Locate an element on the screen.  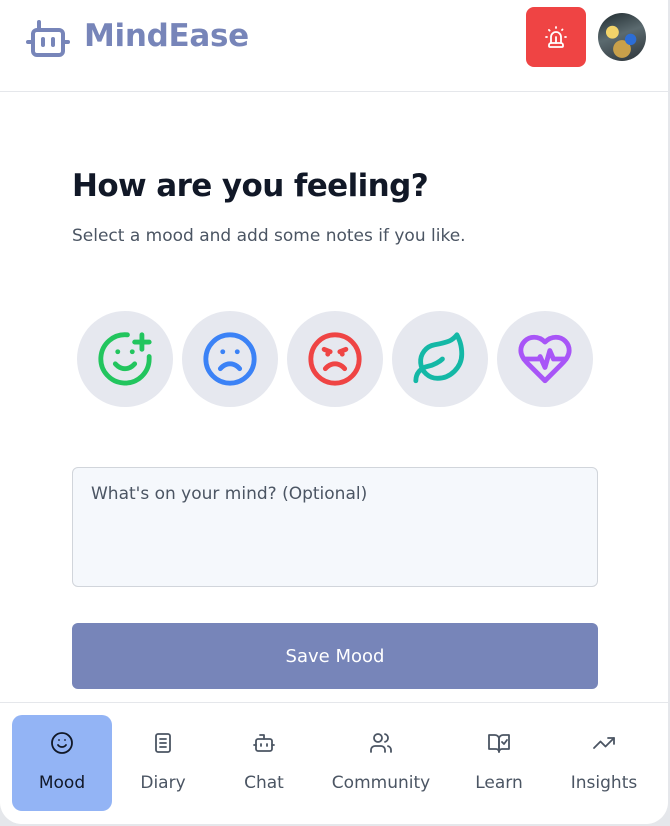
nav-item-learn: Learn is located at coordinates (499, 763).